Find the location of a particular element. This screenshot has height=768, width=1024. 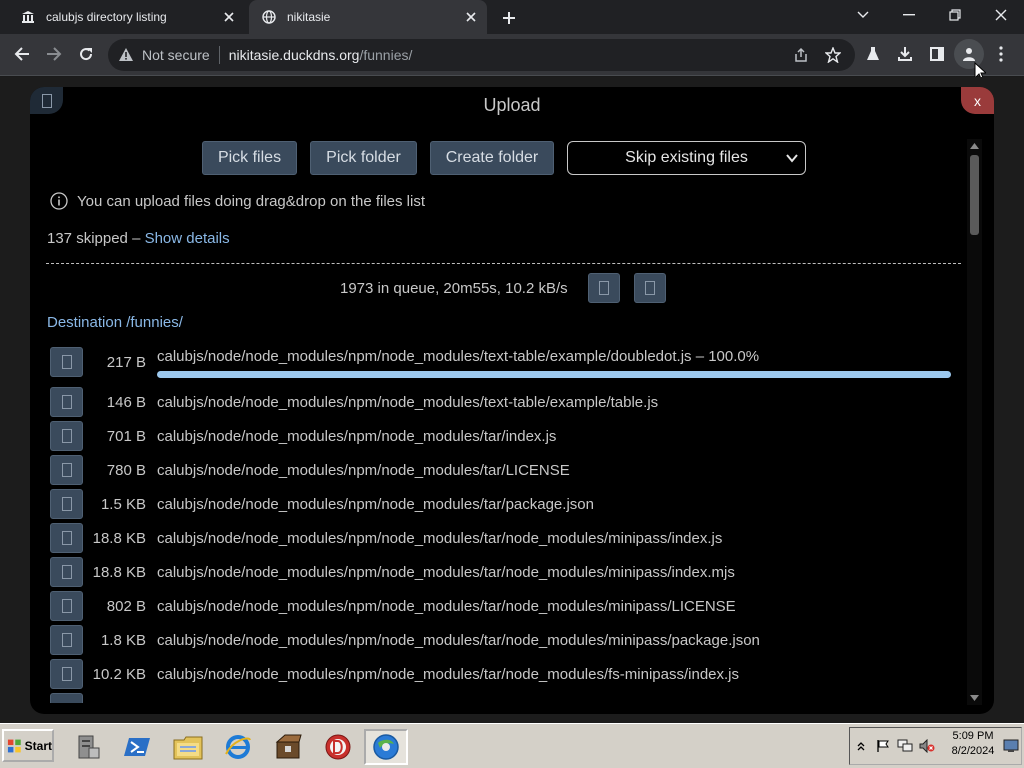

menu-kebab-icon is located at coordinates (1001, 54).